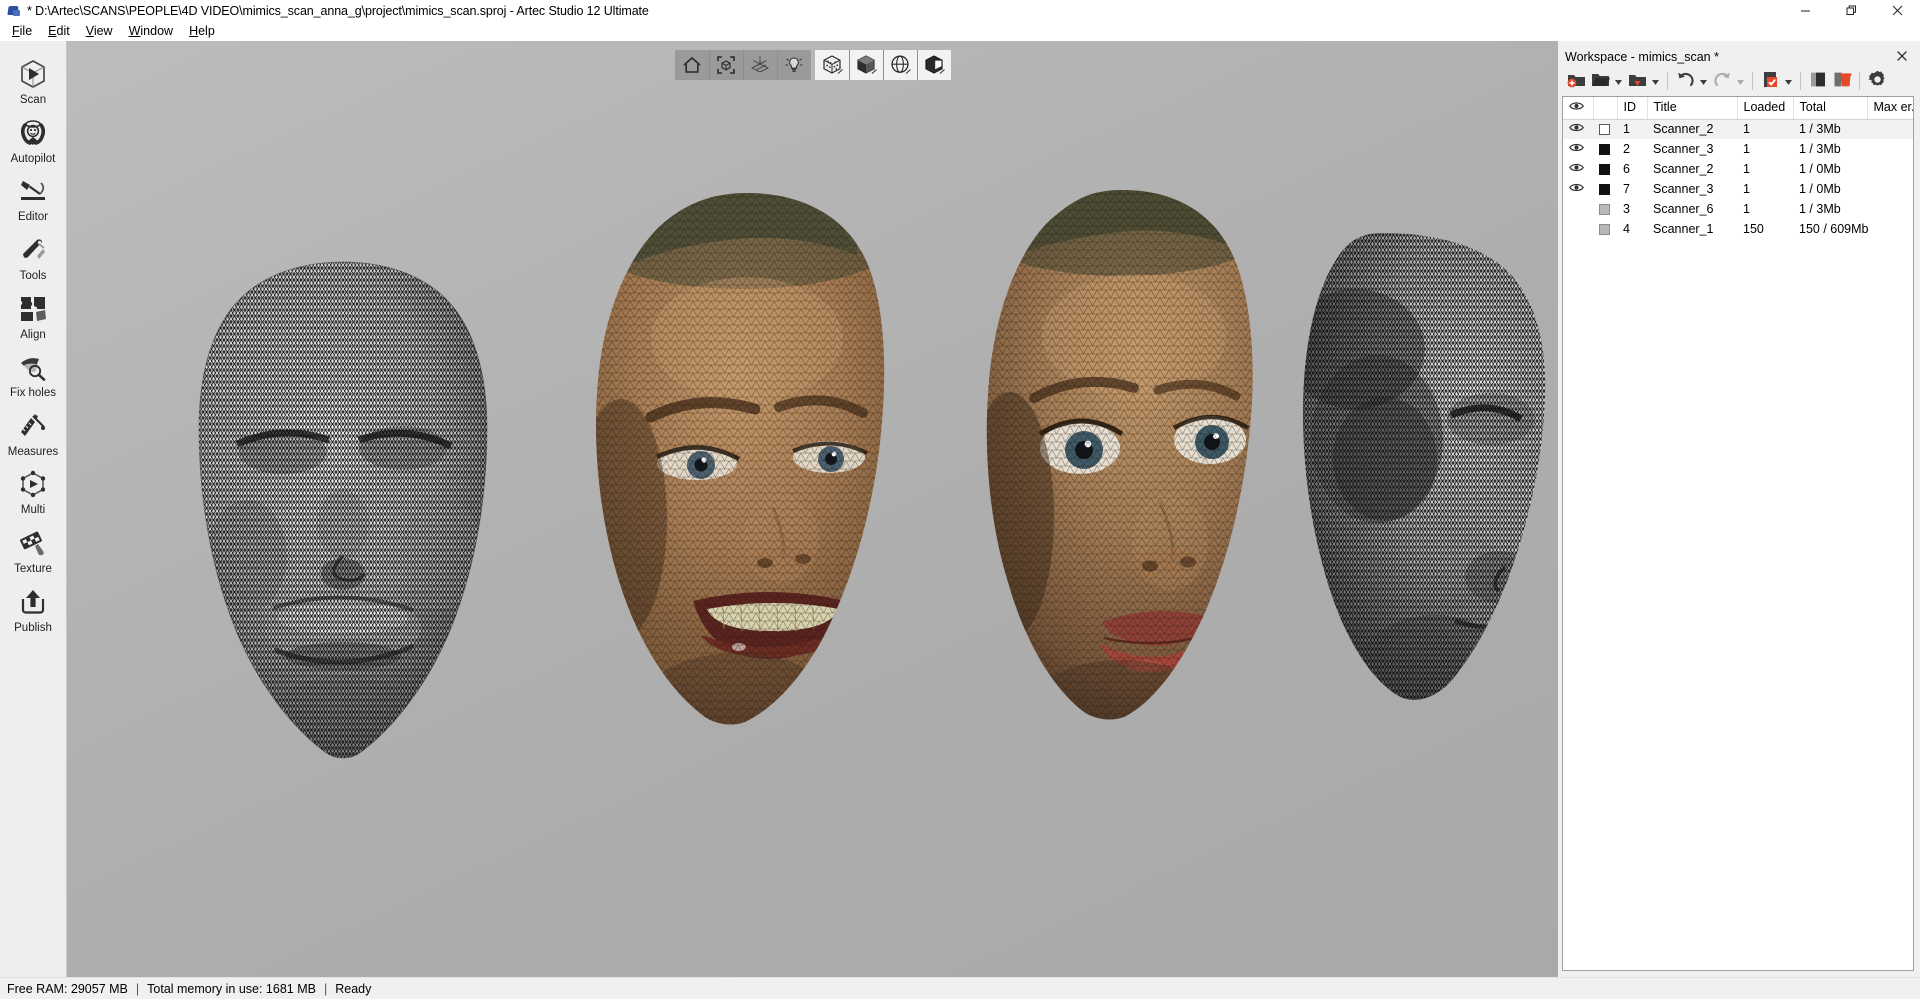 The width and height of the screenshot is (1920, 999). I want to click on column-select, so click(1605, 108).